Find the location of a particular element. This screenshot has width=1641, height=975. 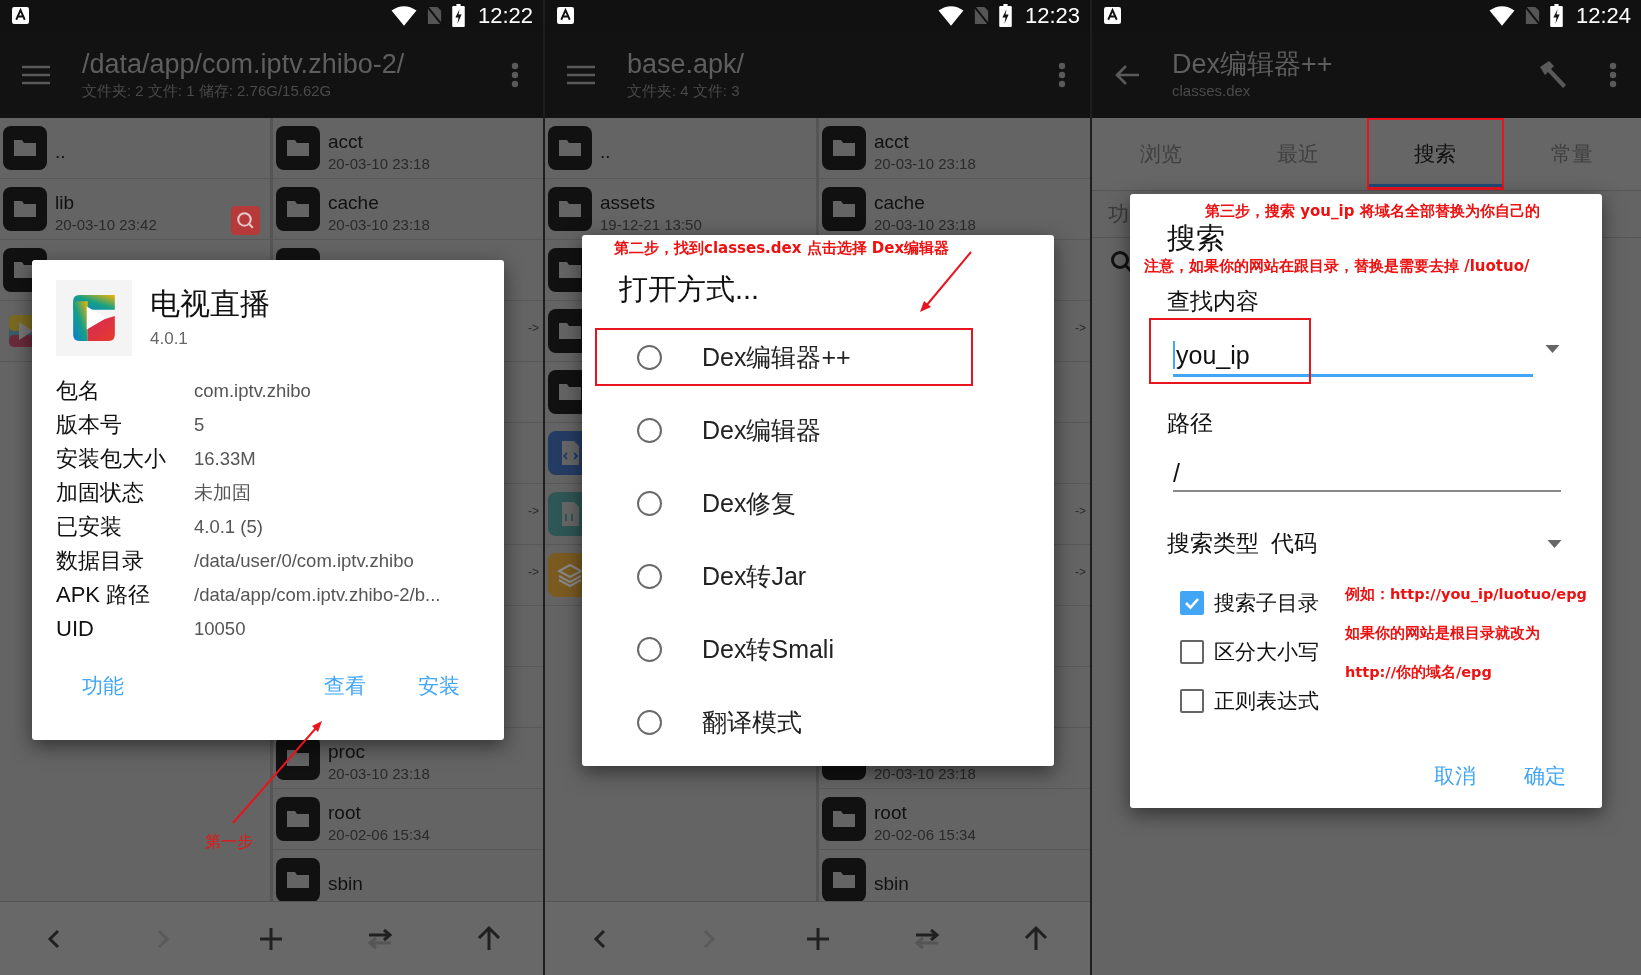

annotation-text: 第三步，搜索 you_ip 将域名全部替换为你自己的 is located at coordinates (1372, 211).